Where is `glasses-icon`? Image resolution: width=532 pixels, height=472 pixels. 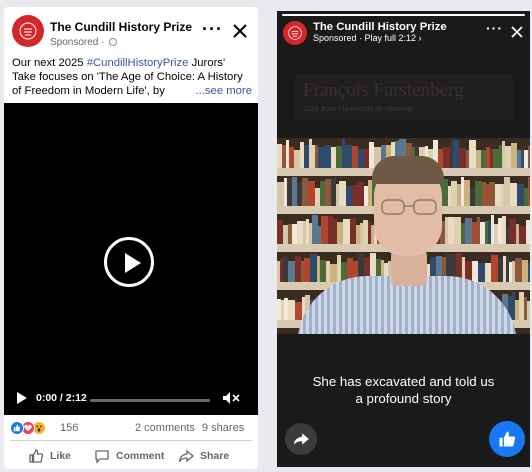
glasses-icon is located at coordinates (409, 207).